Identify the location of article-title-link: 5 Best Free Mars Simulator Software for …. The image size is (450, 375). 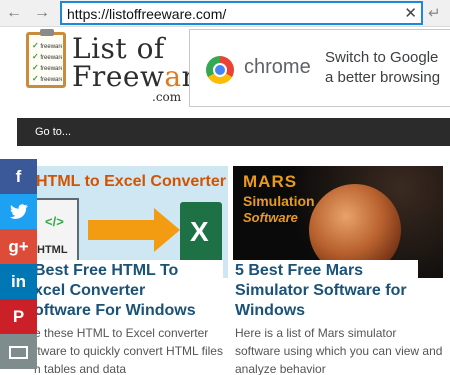
(324, 290).